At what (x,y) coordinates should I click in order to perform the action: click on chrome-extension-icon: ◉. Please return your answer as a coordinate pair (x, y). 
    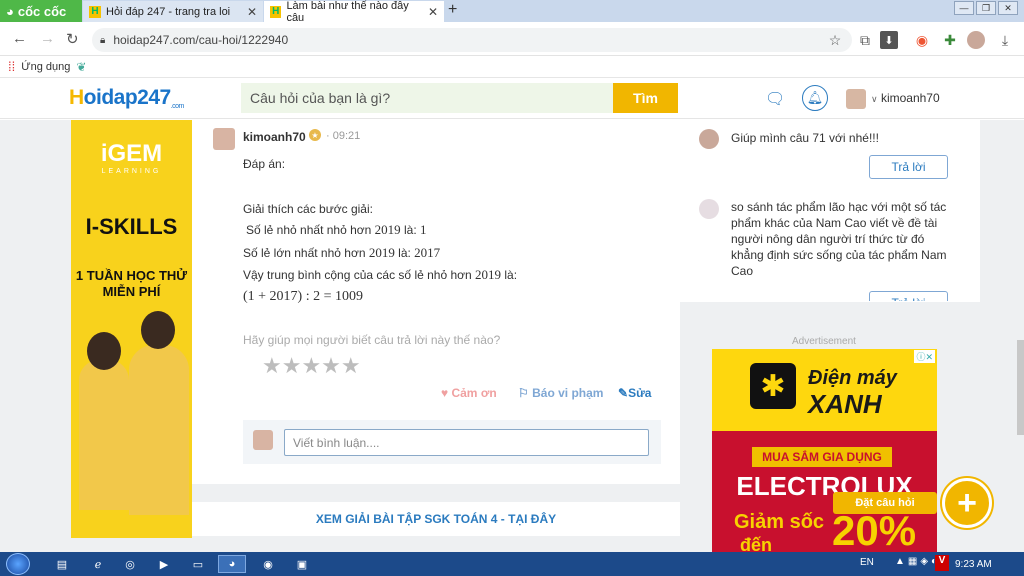
    Looking at the image, I should click on (922, 40).